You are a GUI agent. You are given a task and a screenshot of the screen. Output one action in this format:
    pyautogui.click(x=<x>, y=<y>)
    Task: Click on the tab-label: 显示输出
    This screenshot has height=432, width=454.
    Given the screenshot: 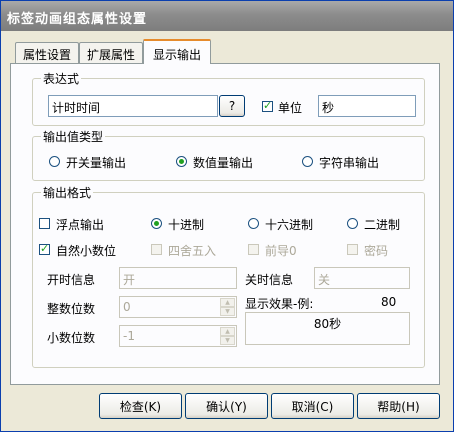 What is the action you would take?
    pyautogui.click(x=176, y=55)
    